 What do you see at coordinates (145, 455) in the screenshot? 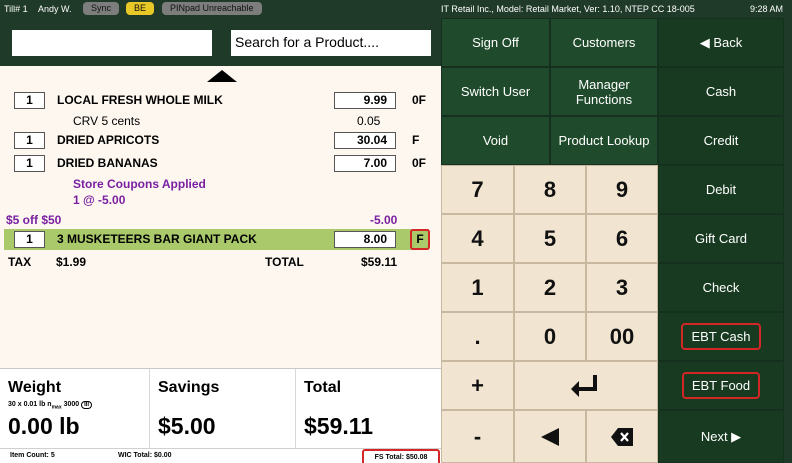
I see `wic-total: WIC Total: $0.00` at bounding box center [145, 455].